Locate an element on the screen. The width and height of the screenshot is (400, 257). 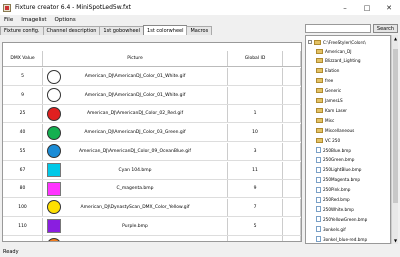
header-dmx-value: DMX Value is located at coordinates (23, 58).